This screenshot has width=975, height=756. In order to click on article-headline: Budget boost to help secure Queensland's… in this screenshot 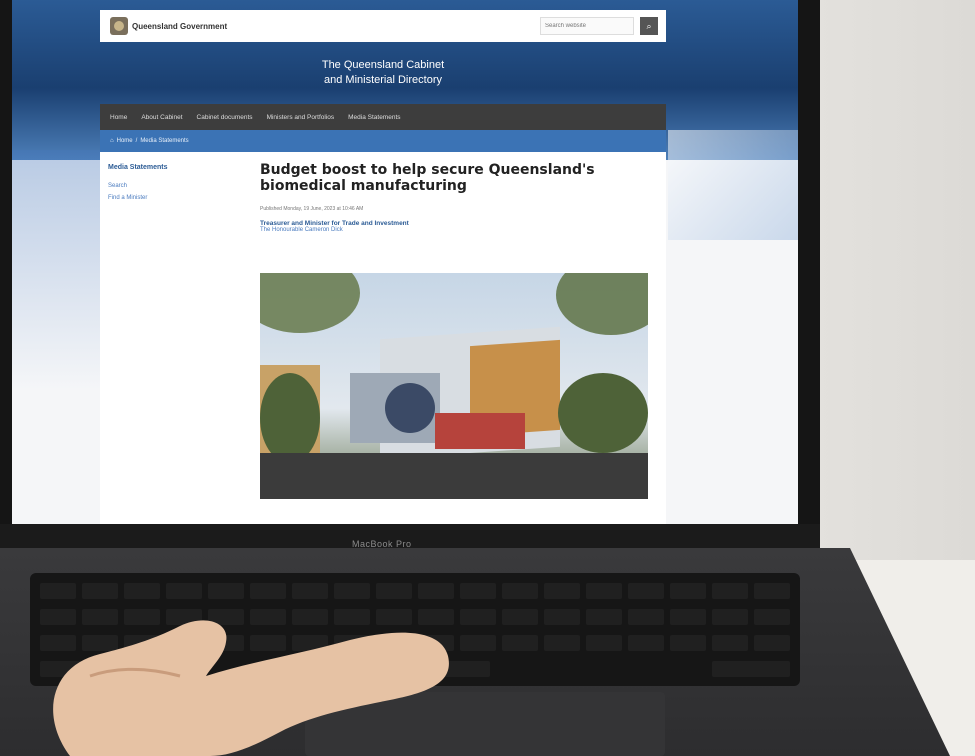, I will do `click(427, 178)`.